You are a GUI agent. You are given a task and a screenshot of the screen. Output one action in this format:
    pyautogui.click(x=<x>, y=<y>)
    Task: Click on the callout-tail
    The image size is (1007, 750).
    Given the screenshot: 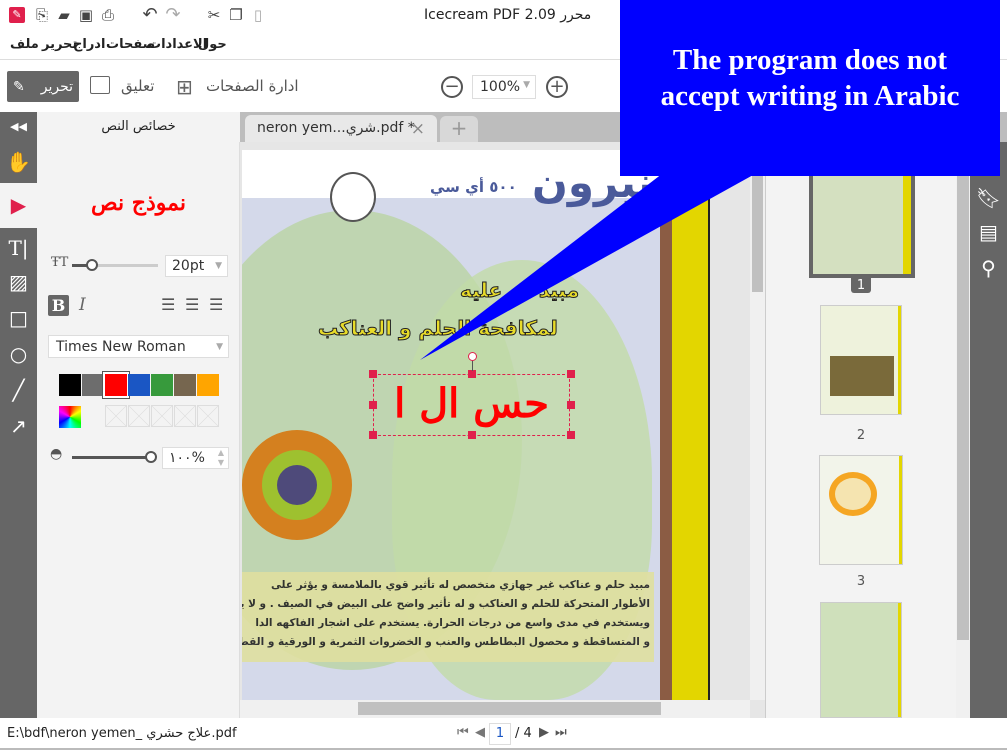 What is the action you would take?
    pyautogui.click(x=600, y=260)
    